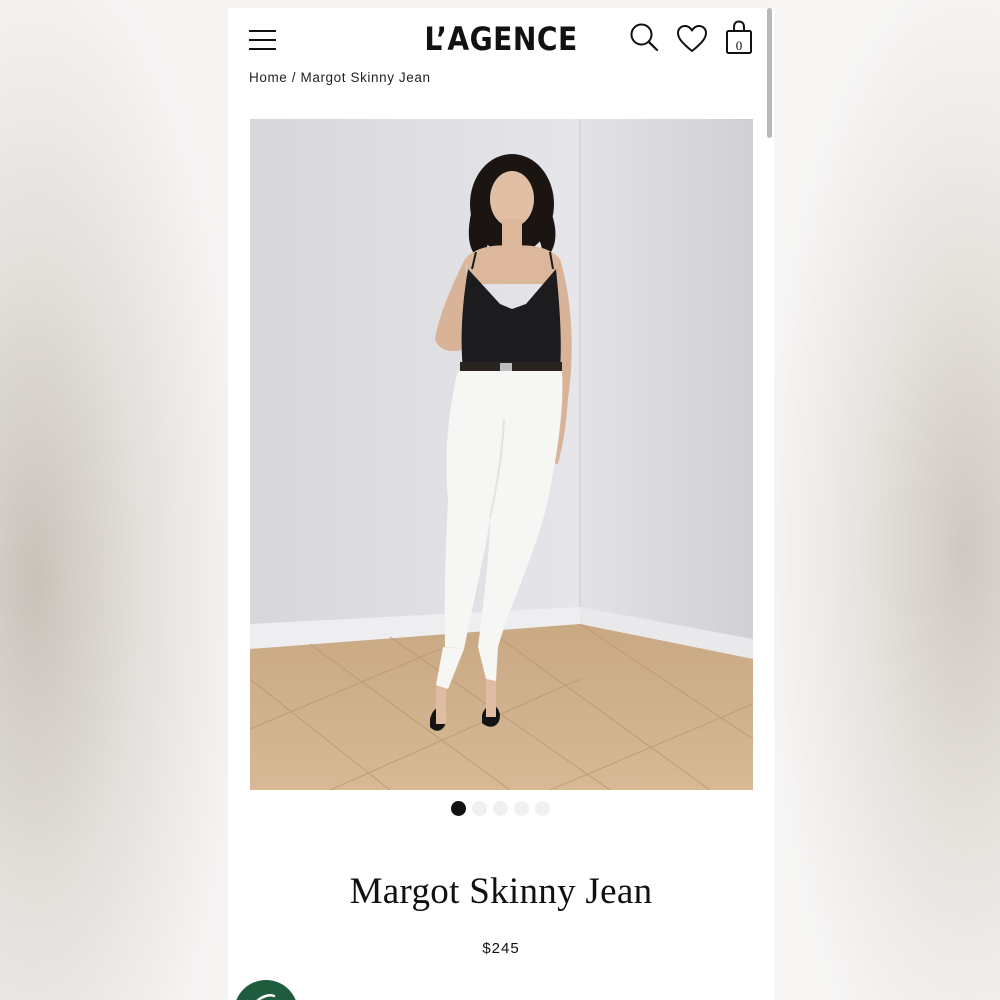 The height and width of the screenshot is (1000, 1000). What do you see at coordinates (739, 45) in the screenshot?
I see `cart-count: 0` at bounding box center [739, 45].